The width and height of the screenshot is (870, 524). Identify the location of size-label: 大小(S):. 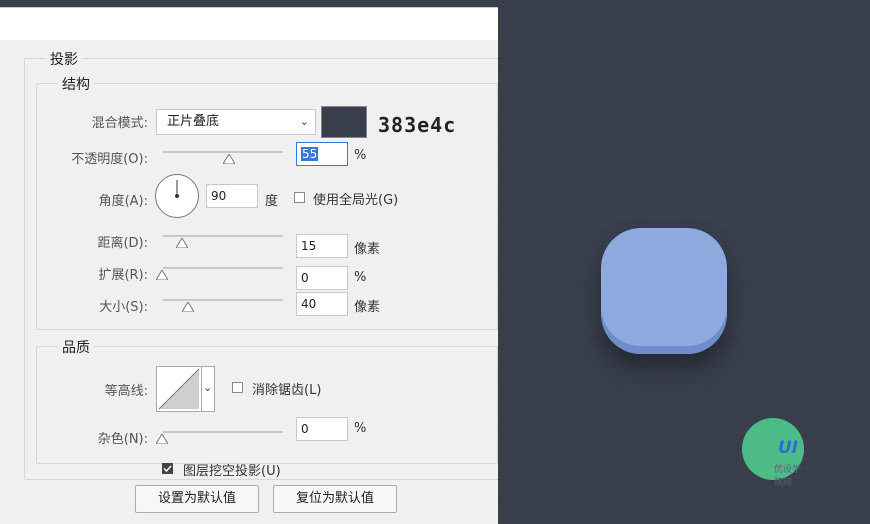
(123, 307).